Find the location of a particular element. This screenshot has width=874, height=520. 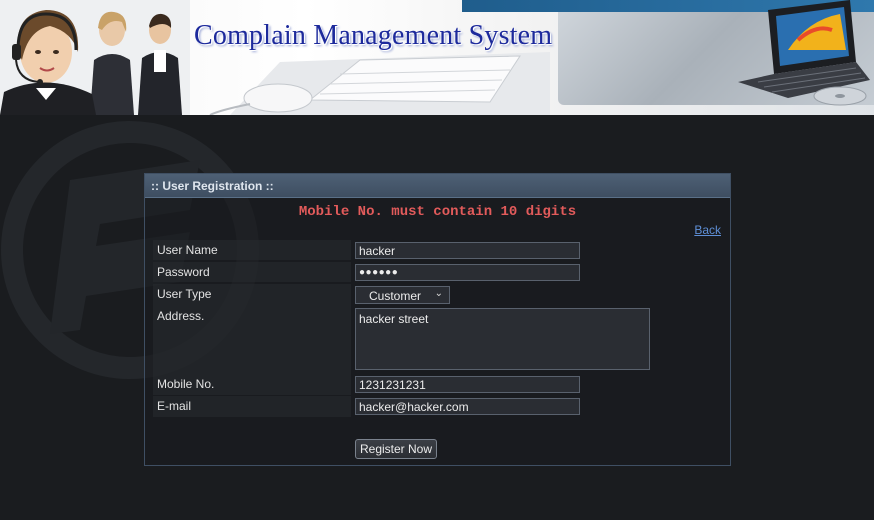

back-link: Back is located at coordinates (707, 230).